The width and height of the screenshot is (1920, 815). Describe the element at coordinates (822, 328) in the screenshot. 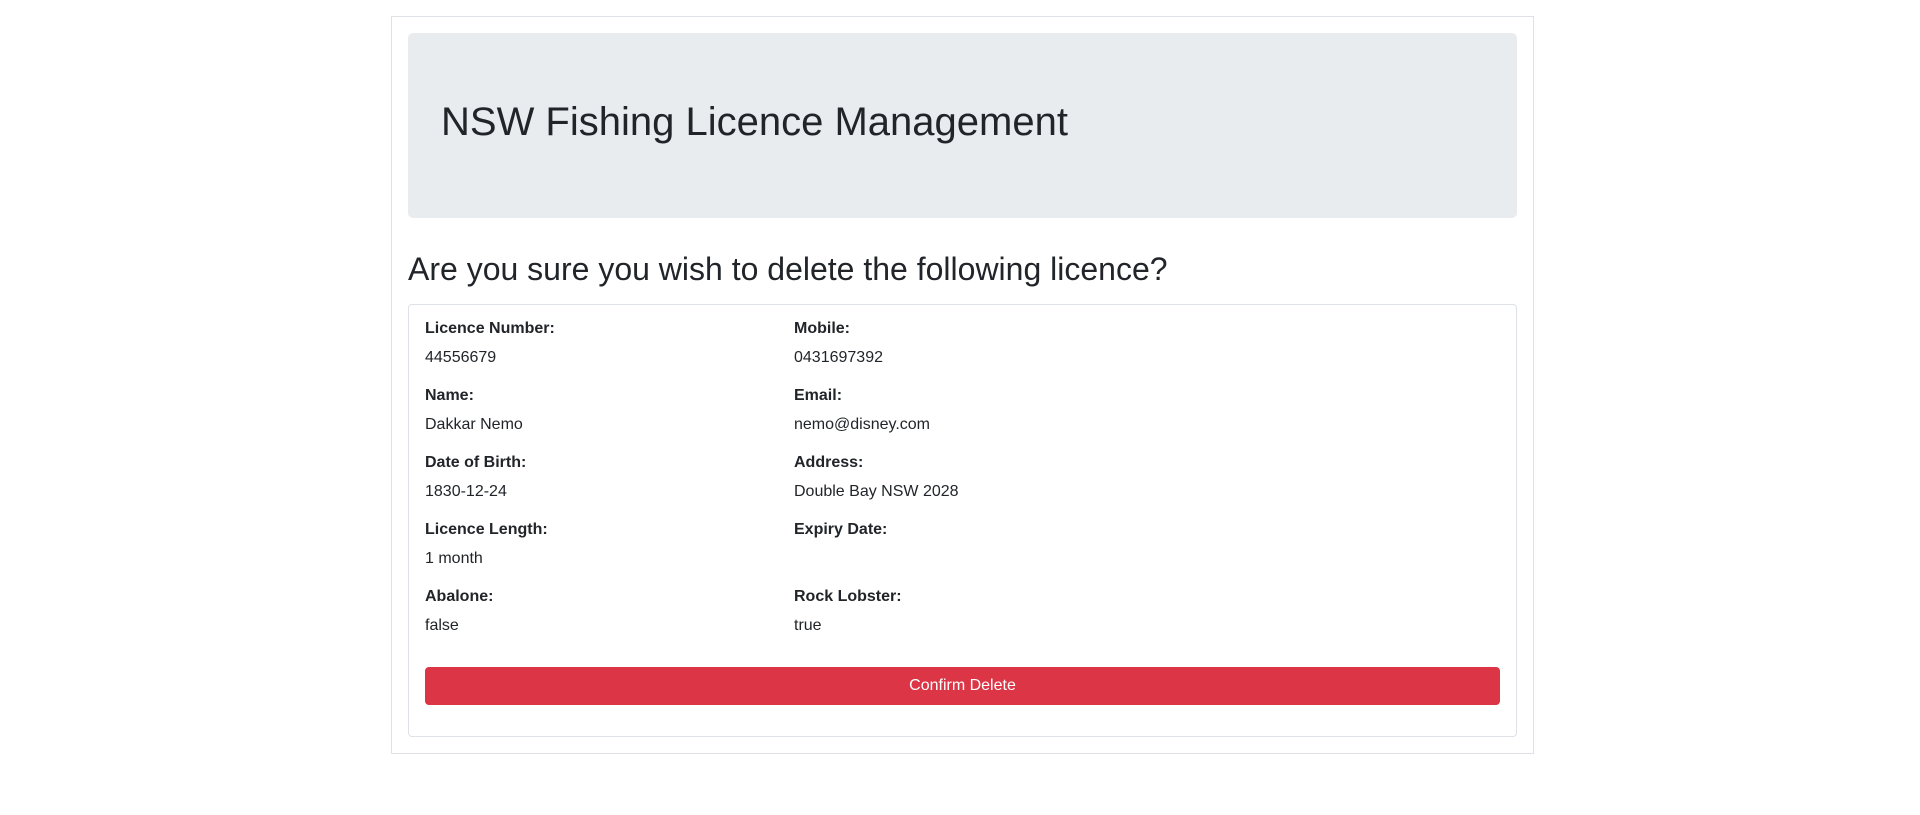

I see `mobile-label: Mobile:` at that location.